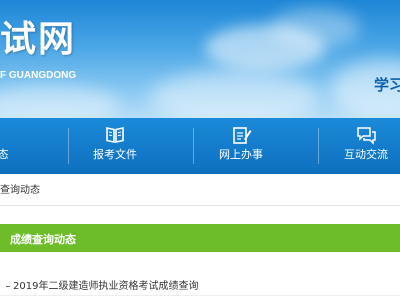 The width and height of the screenshot is (400, 300). Describe the element at coordinates (241, 154) in the screenshot. I see `nav-item-label: 网上办事` at that location.